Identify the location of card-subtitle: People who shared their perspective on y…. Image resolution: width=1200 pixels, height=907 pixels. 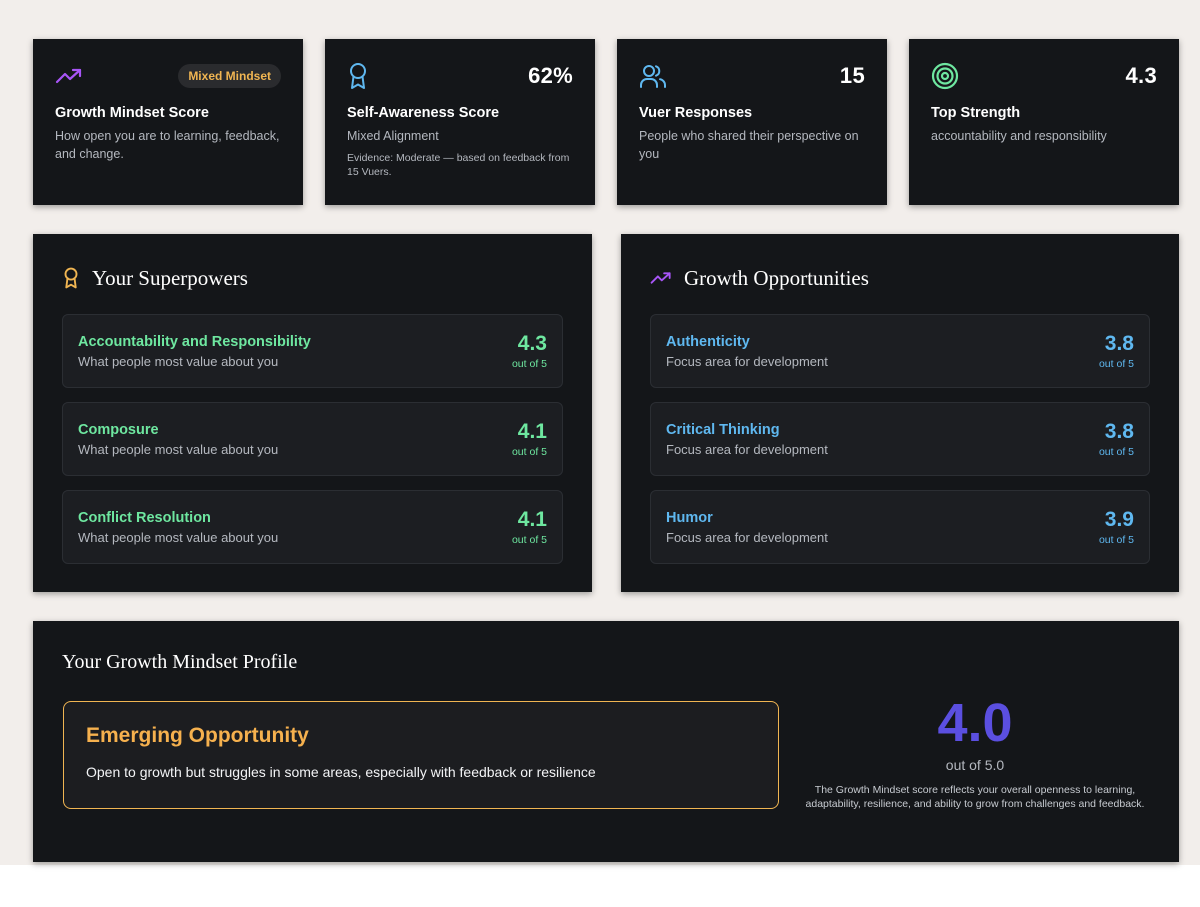
(749, 145).